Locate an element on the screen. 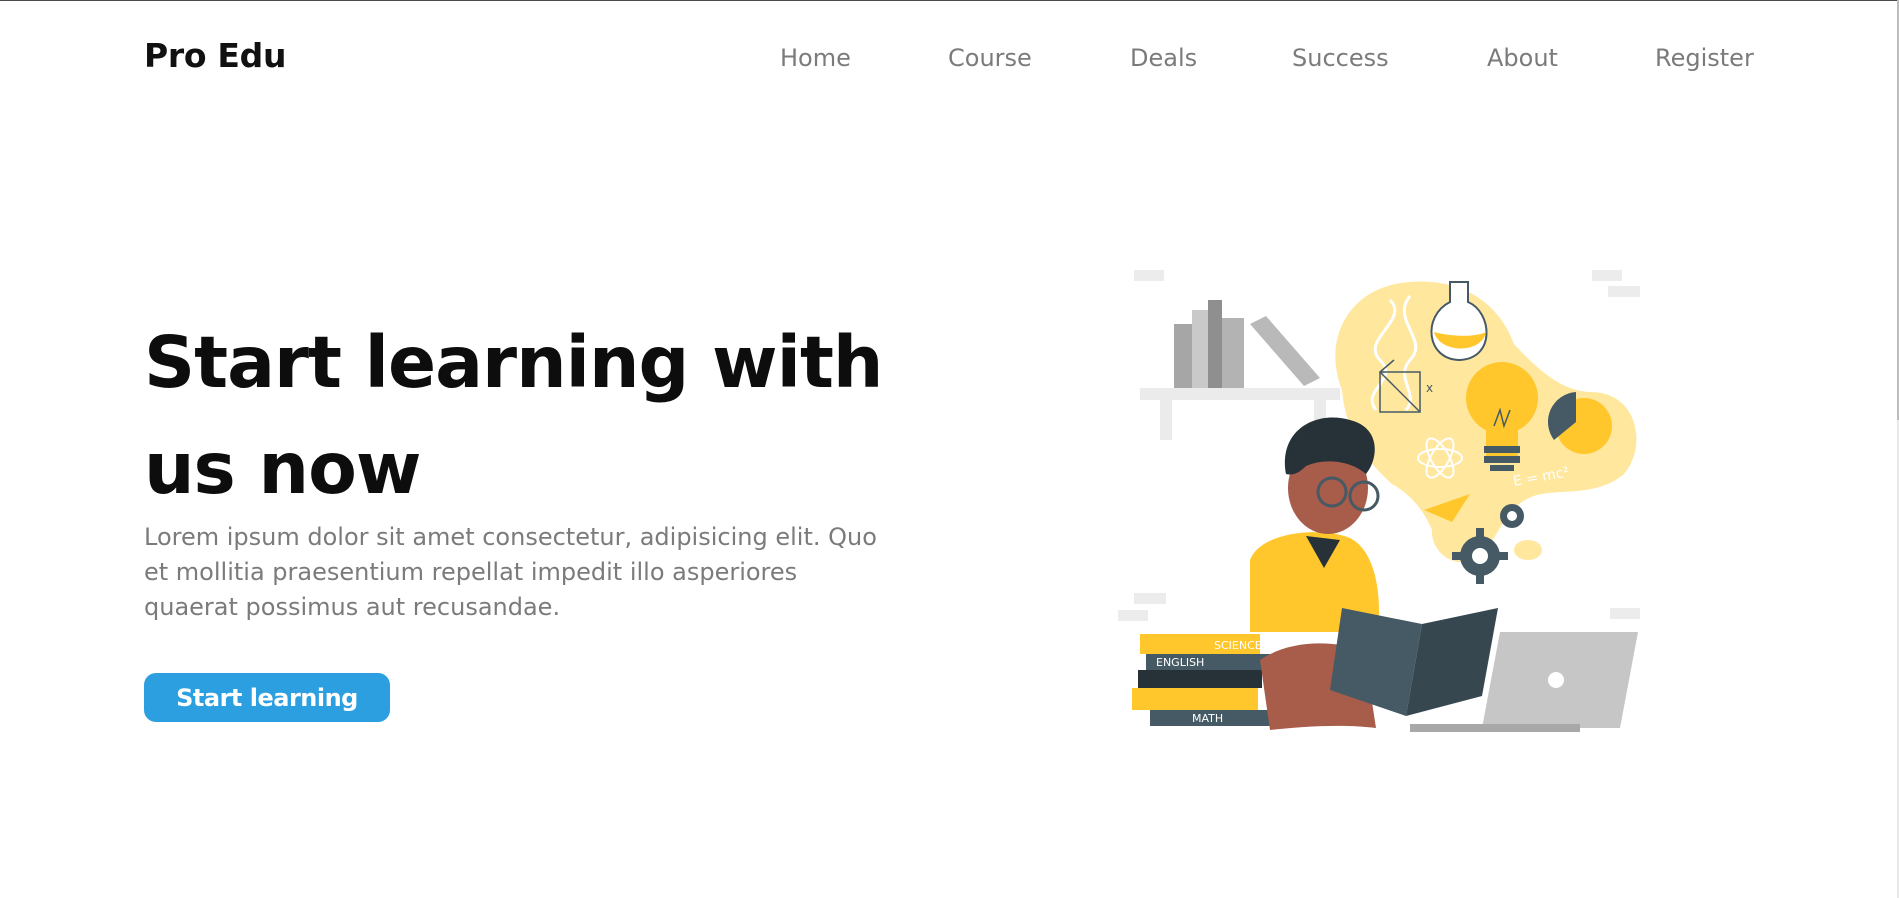 The height and width of the screenshot is (898, 1899). nav-item-deals: Deals is located at coordinates (1163, 58).